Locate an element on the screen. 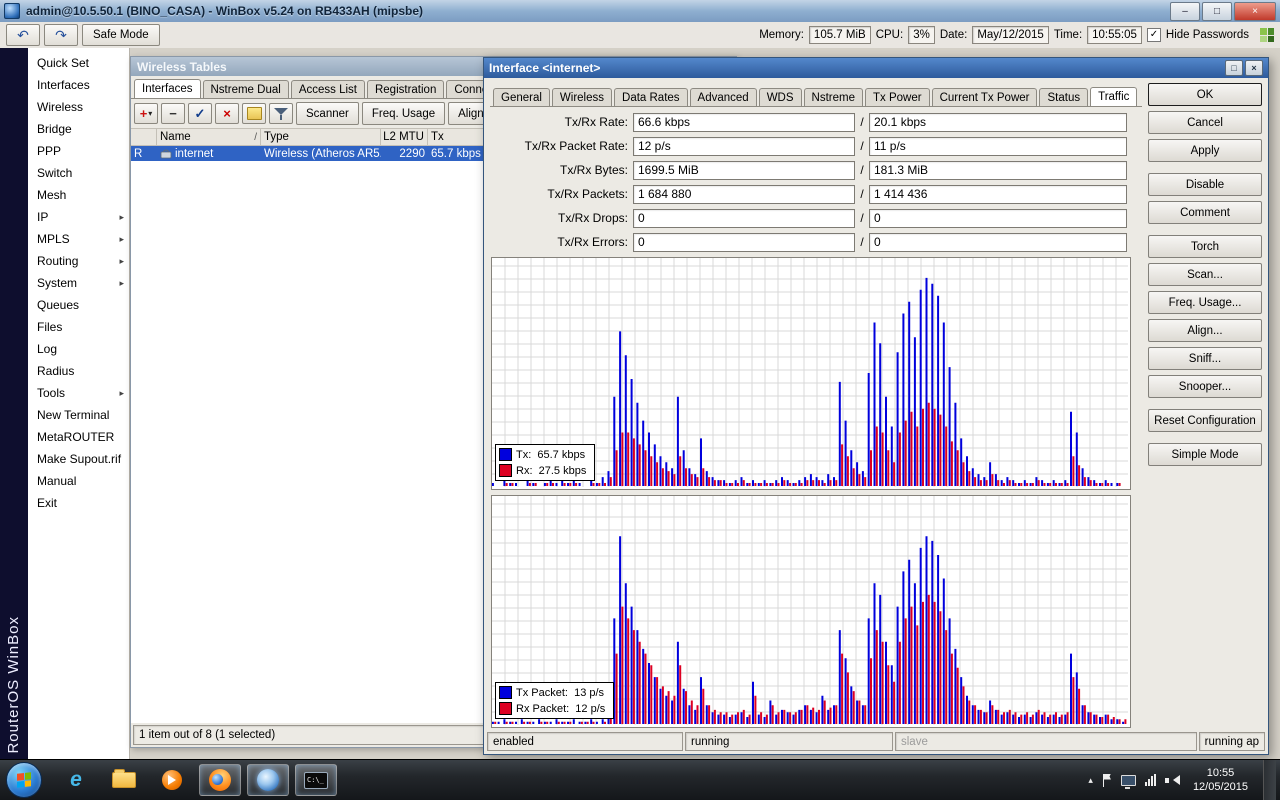  enable-button: ✓ is located at coordinates (200, 113).